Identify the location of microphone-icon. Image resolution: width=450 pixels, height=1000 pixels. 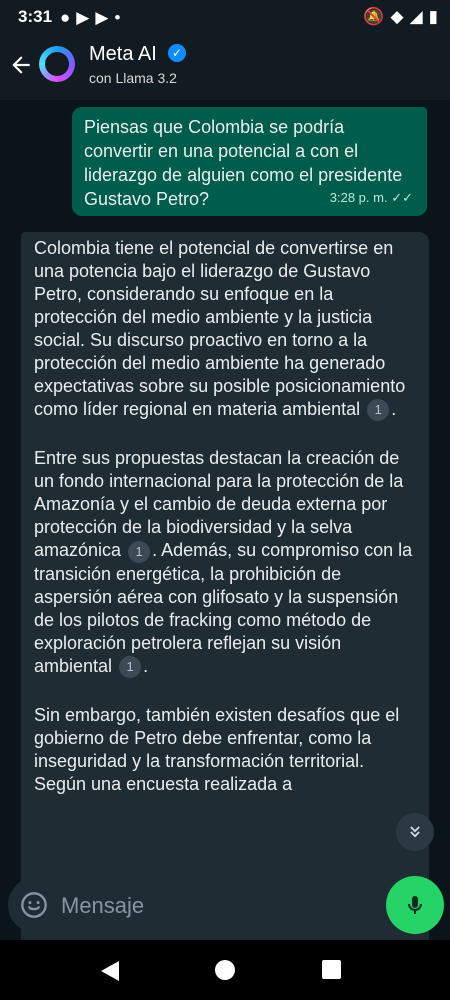
(415, 905).